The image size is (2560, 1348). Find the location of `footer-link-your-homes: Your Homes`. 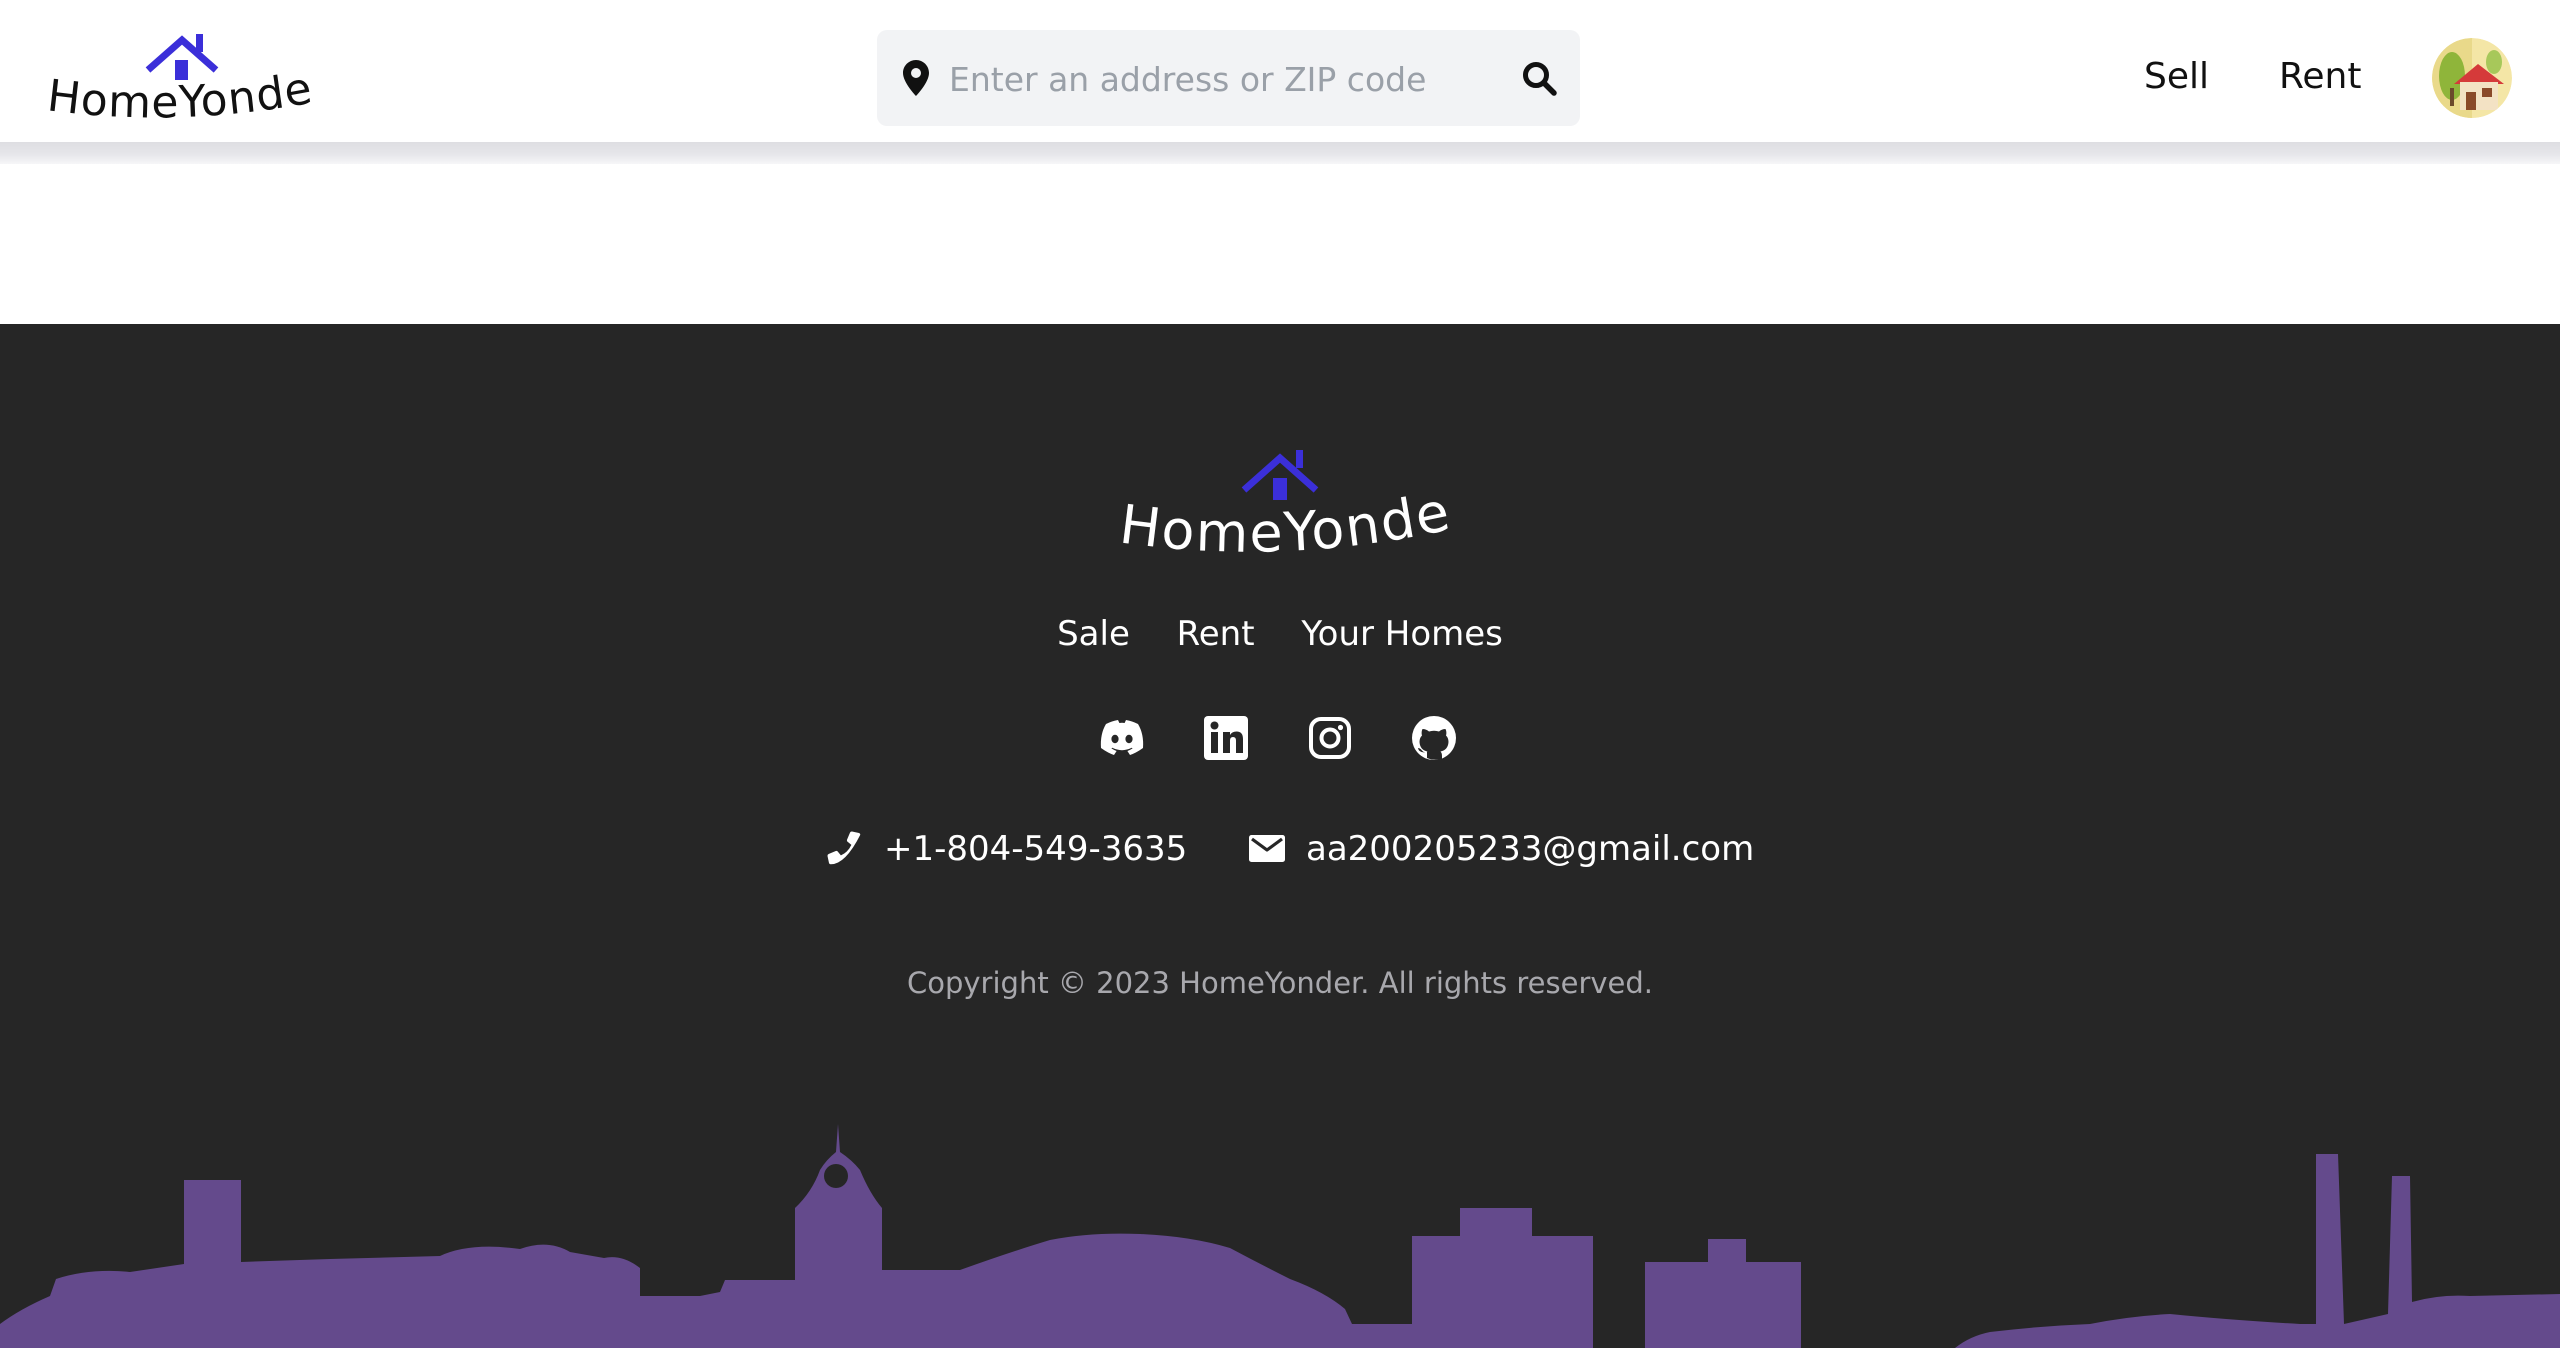

footer-link-your-homes: Your Homes is located at coordinates (1402, 634).